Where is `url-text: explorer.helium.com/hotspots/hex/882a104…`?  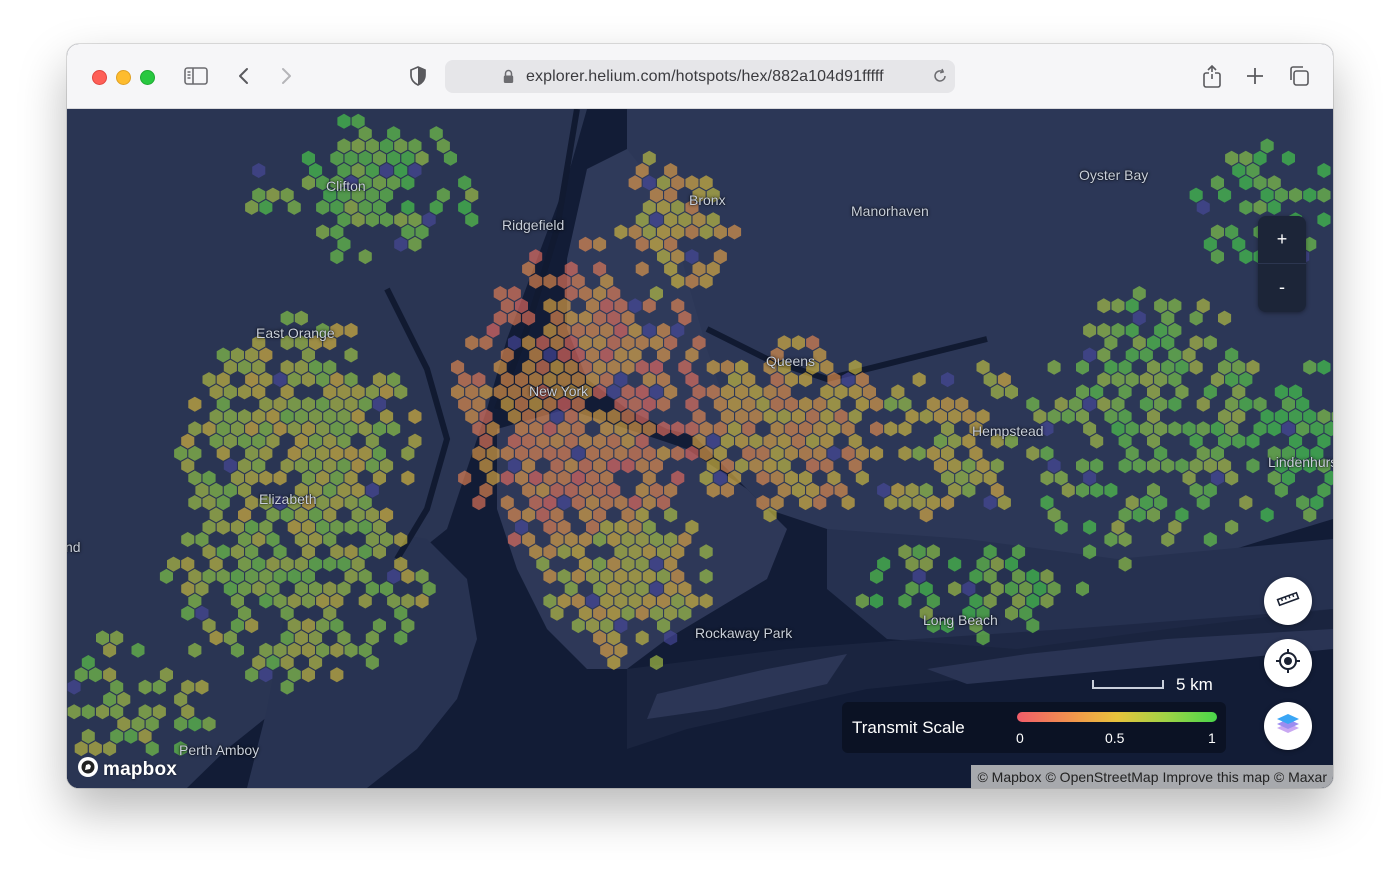
url-text: explorer.helium.com/hotspots/hex/882a104… is located at coordinates (705, 76).